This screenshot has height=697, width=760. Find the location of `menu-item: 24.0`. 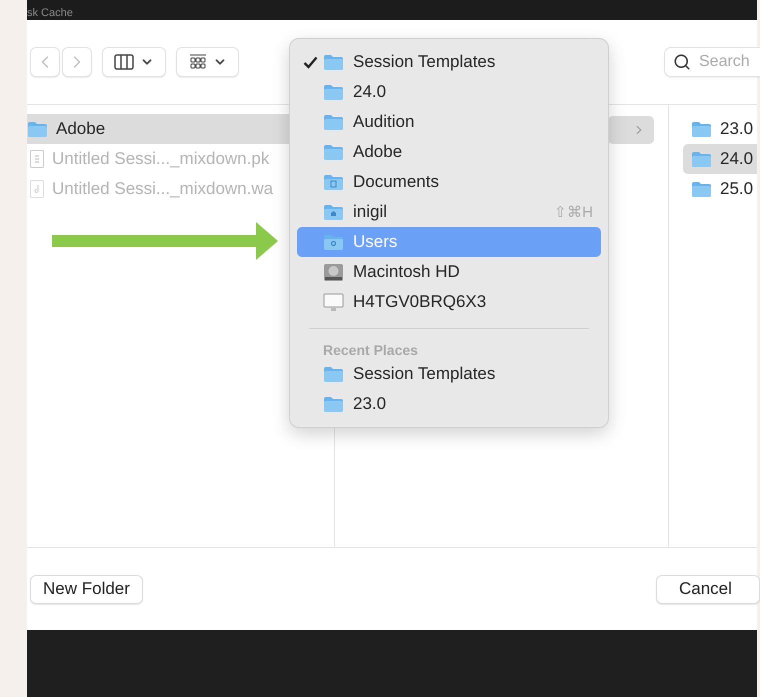

menu-item: 24.0 is located at coordinates (449, 92).